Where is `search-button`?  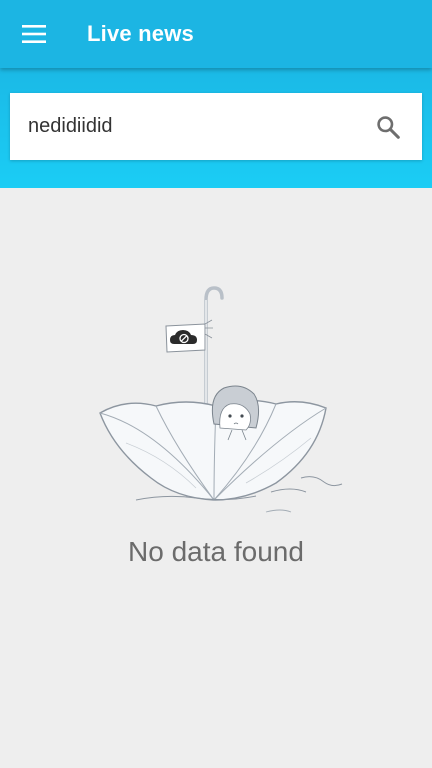 search-button is located at coordinates (388, 127).